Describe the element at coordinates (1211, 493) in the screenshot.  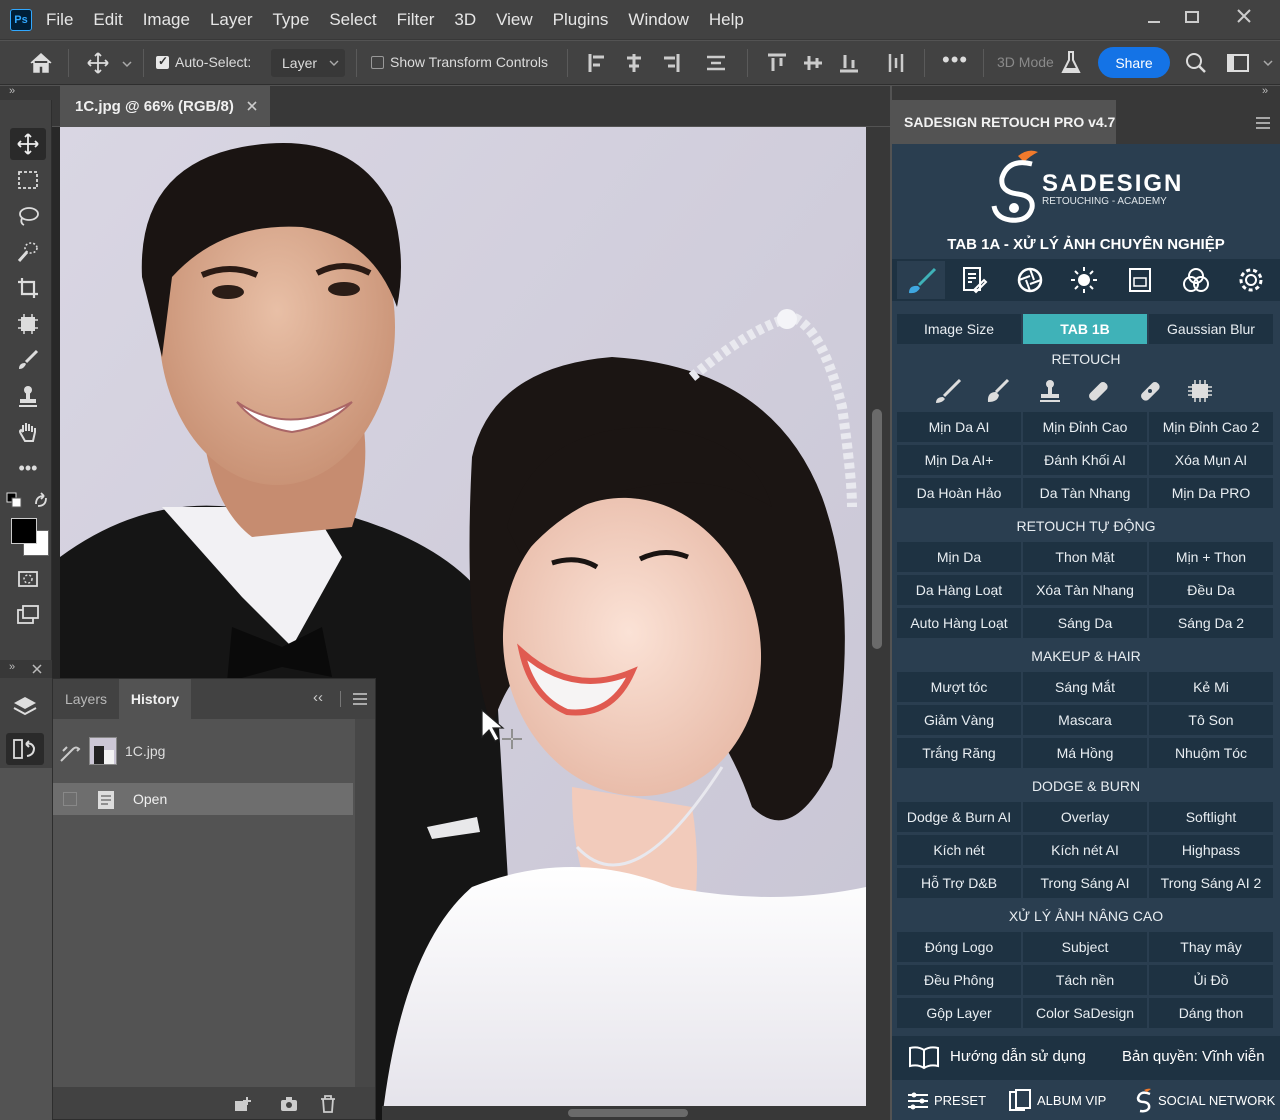
I see `retouch-button: Mịn Da PRO` at that location.